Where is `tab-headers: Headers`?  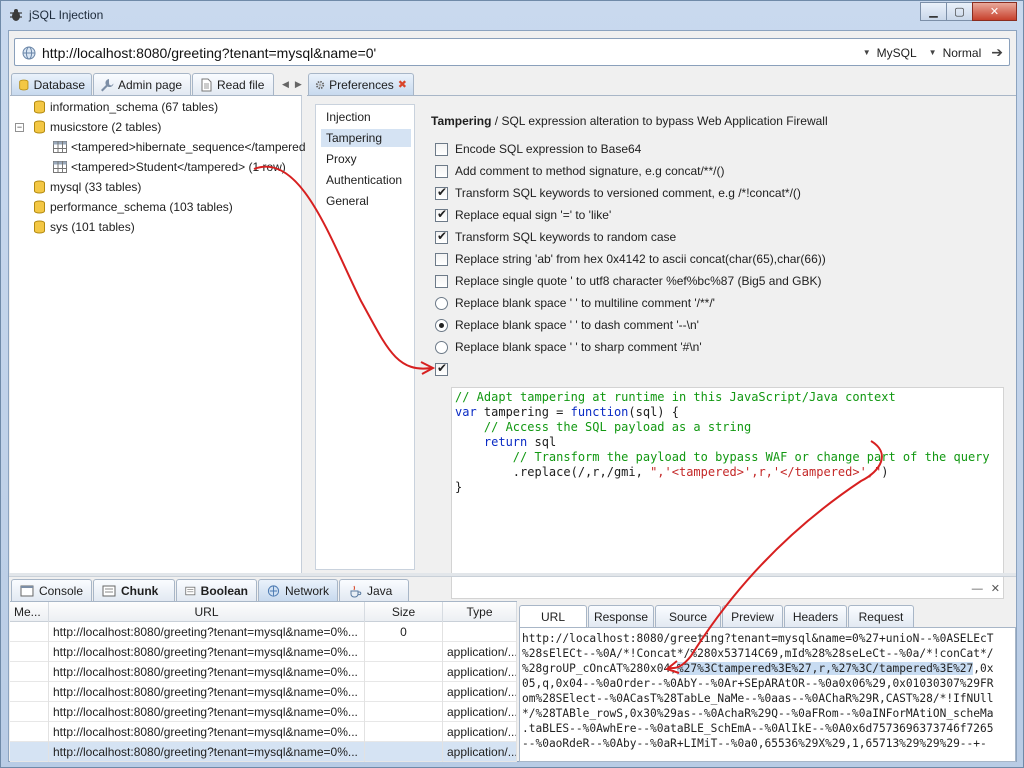 tab-headers: Headers is located at coordinates (815, 616).